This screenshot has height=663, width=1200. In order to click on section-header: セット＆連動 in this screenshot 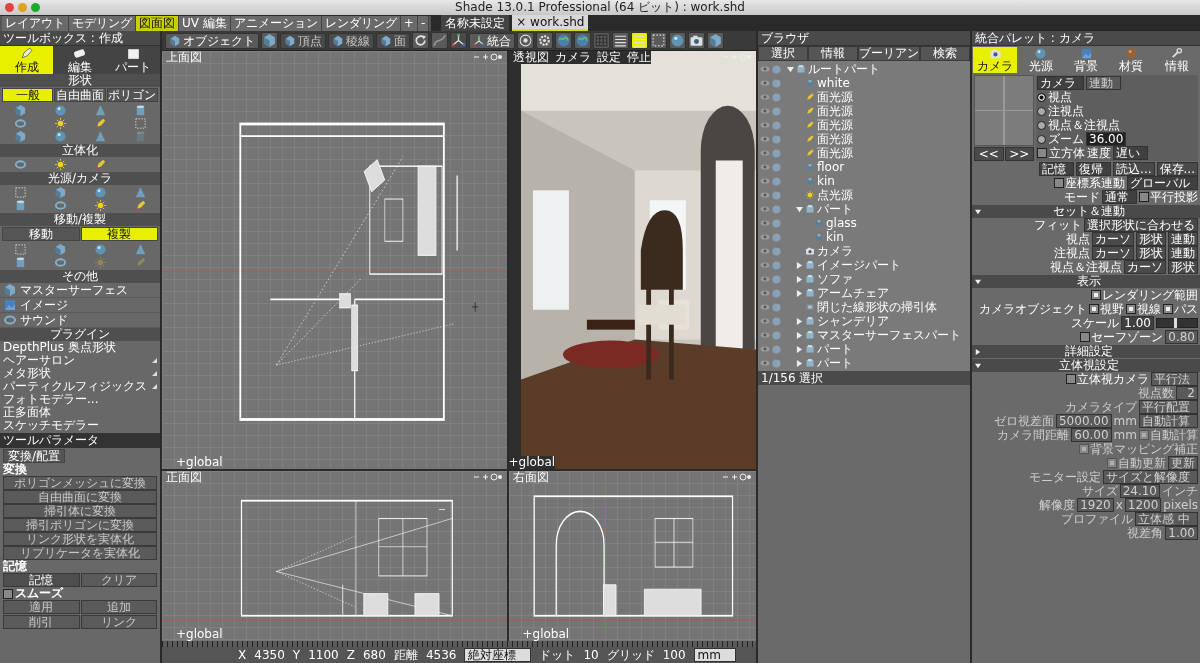, I will do `click(1086, 211)`.